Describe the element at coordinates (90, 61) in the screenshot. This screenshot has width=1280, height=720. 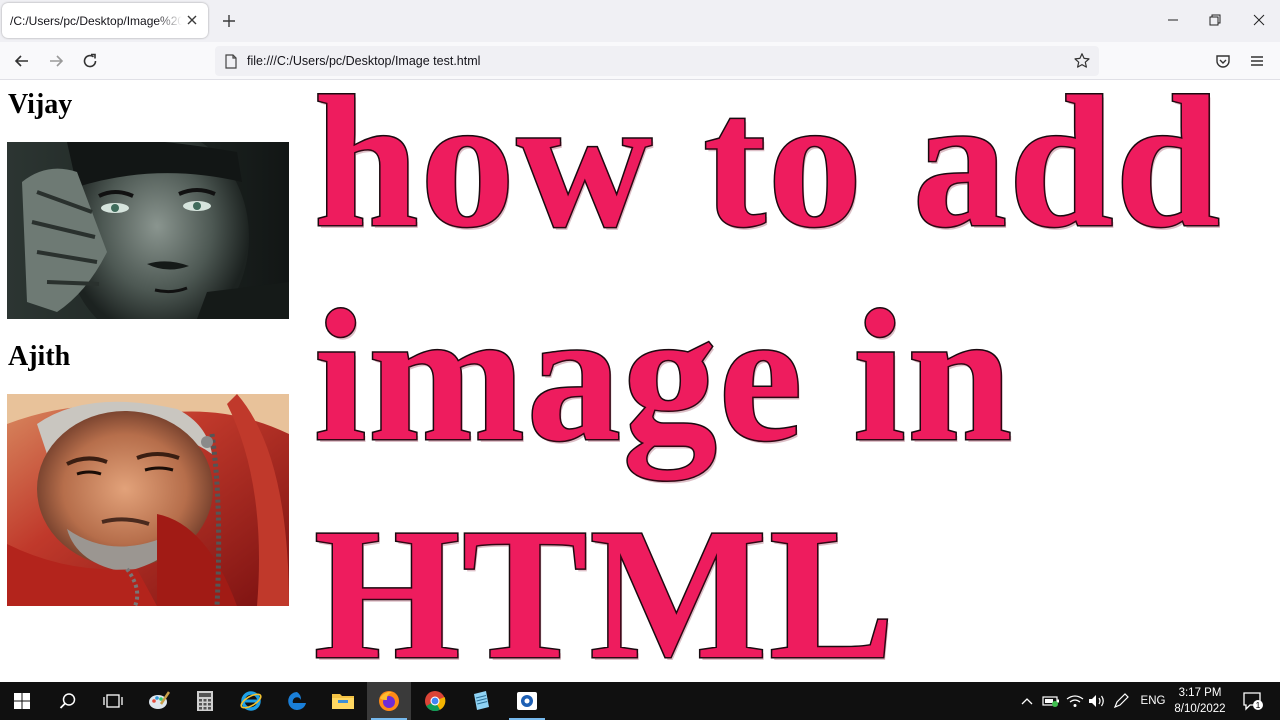
I see `reload-icon` at that location.